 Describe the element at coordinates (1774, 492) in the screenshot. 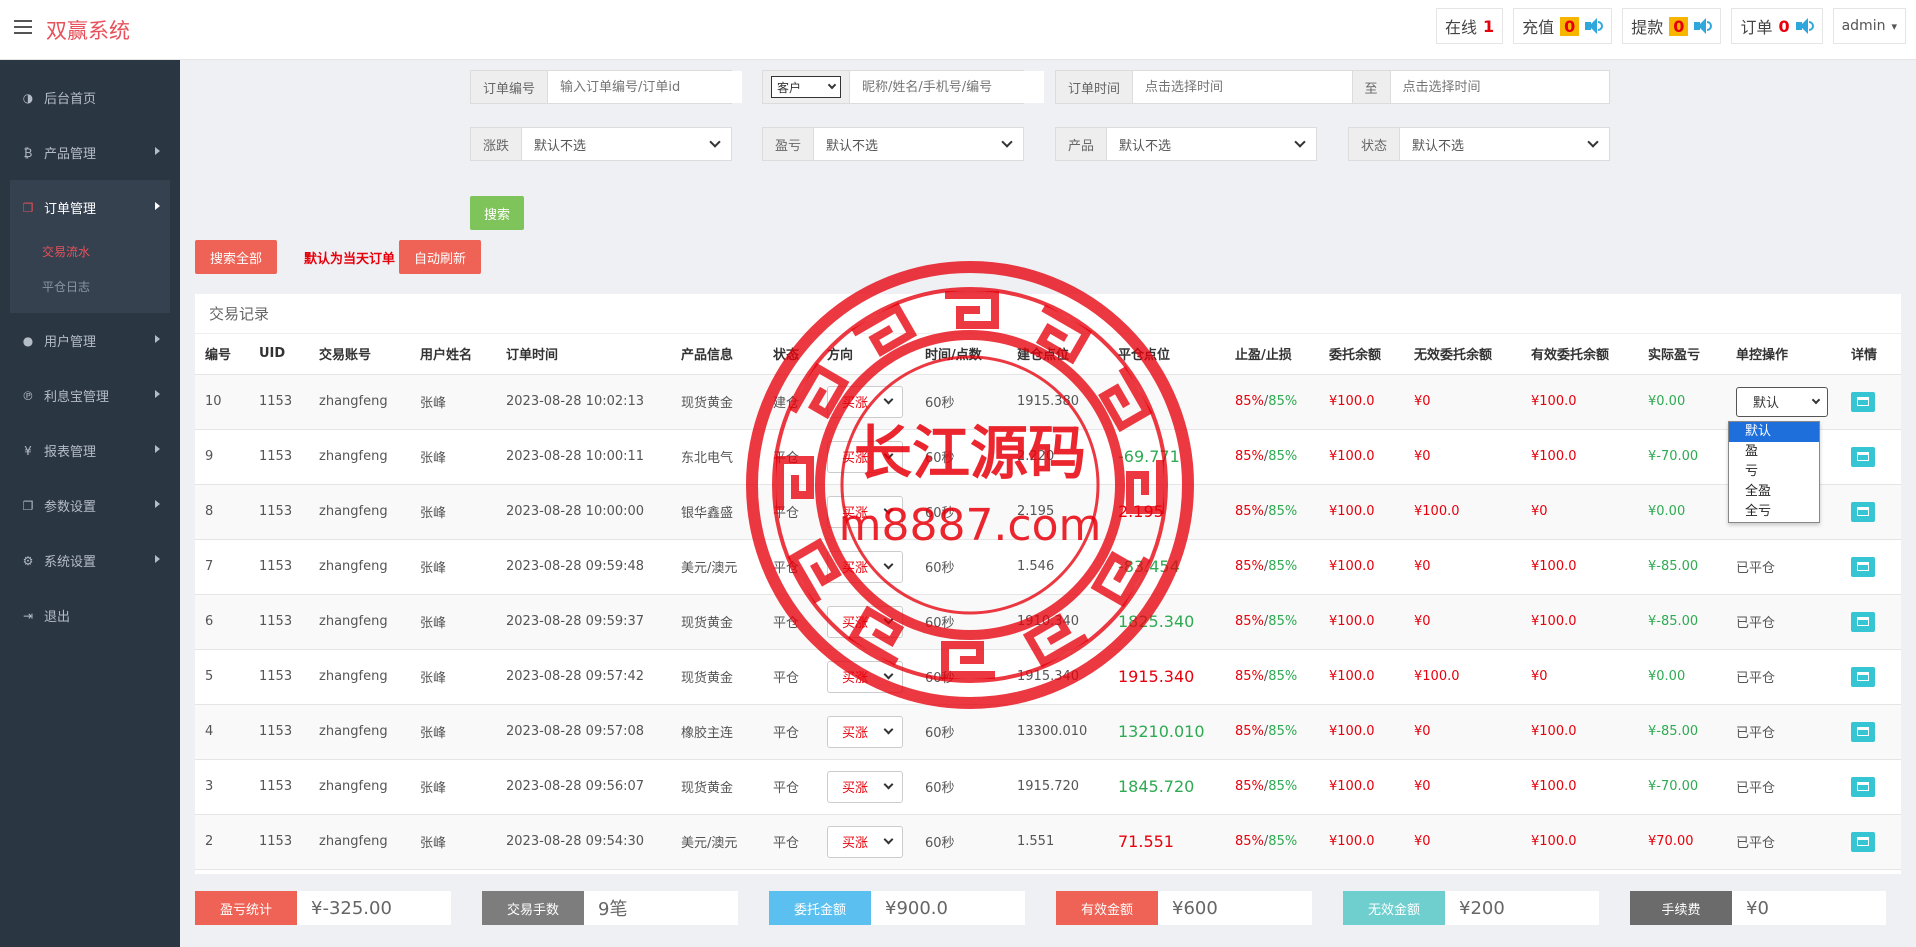

I see `control-option: 全盈` at that location.